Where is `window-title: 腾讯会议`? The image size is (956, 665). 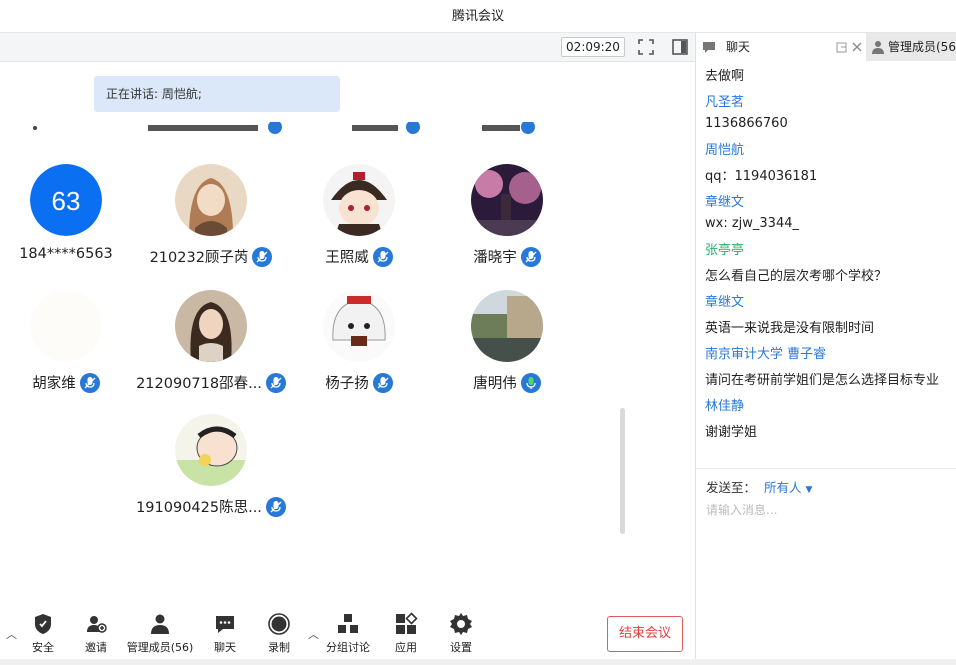 window-title: 腾讯会议 is located at coordinates (478, 16).